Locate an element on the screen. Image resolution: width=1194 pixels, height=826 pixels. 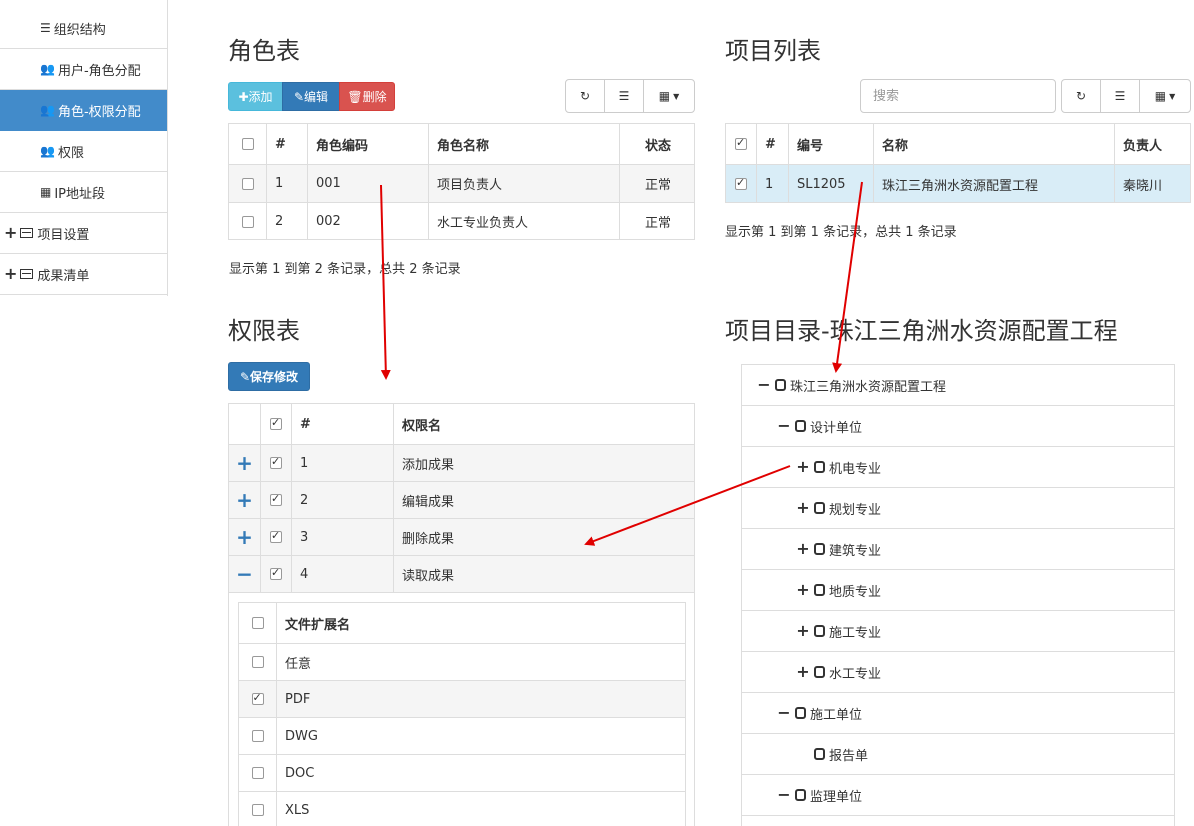
tree-node: − 设计单位 is located at coordinates (958, 426).